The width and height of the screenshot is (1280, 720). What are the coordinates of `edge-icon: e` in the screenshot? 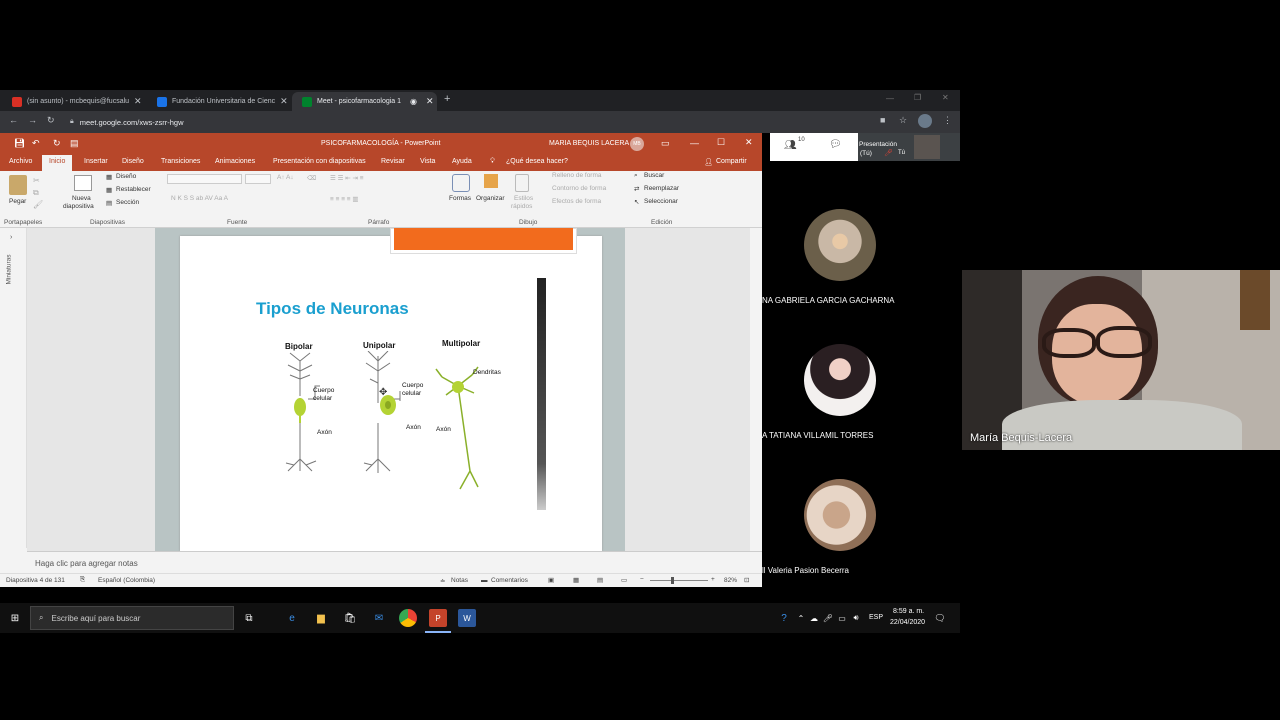 It's located at (292, 618).